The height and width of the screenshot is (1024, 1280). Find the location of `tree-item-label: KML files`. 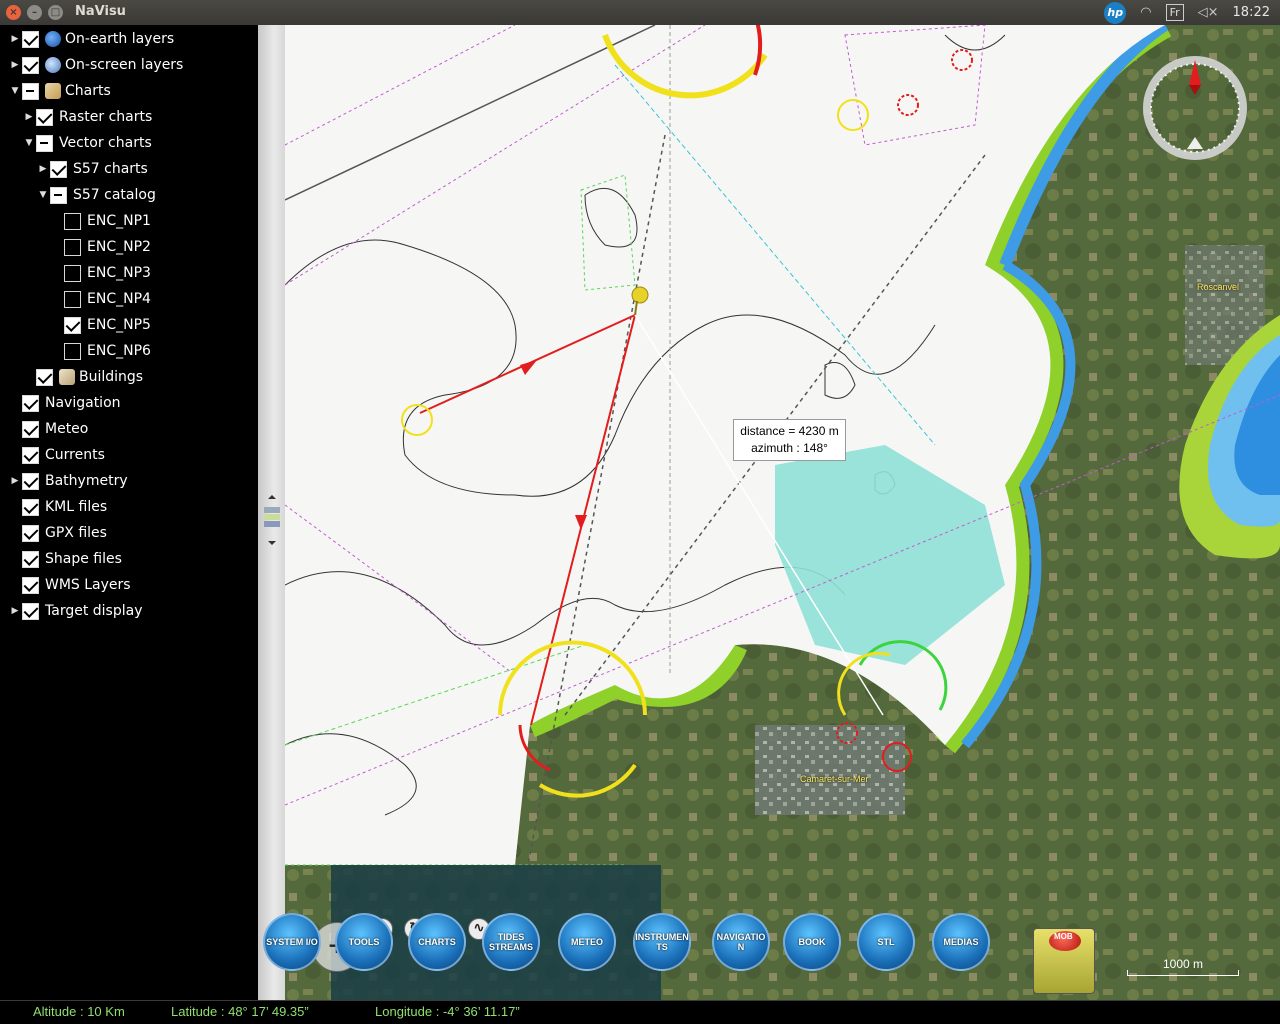

tree-item-label: KML files is located at coordinates (76, 507).